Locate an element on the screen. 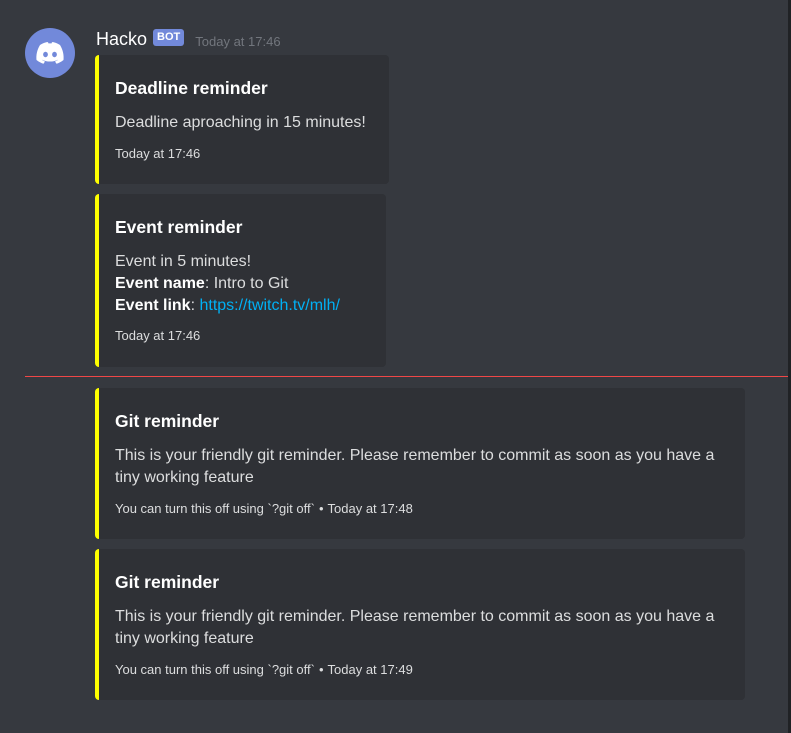 The height and width of the screenshot is (733, 791). event-link-label: Event link is located at coordinates (153, 305).